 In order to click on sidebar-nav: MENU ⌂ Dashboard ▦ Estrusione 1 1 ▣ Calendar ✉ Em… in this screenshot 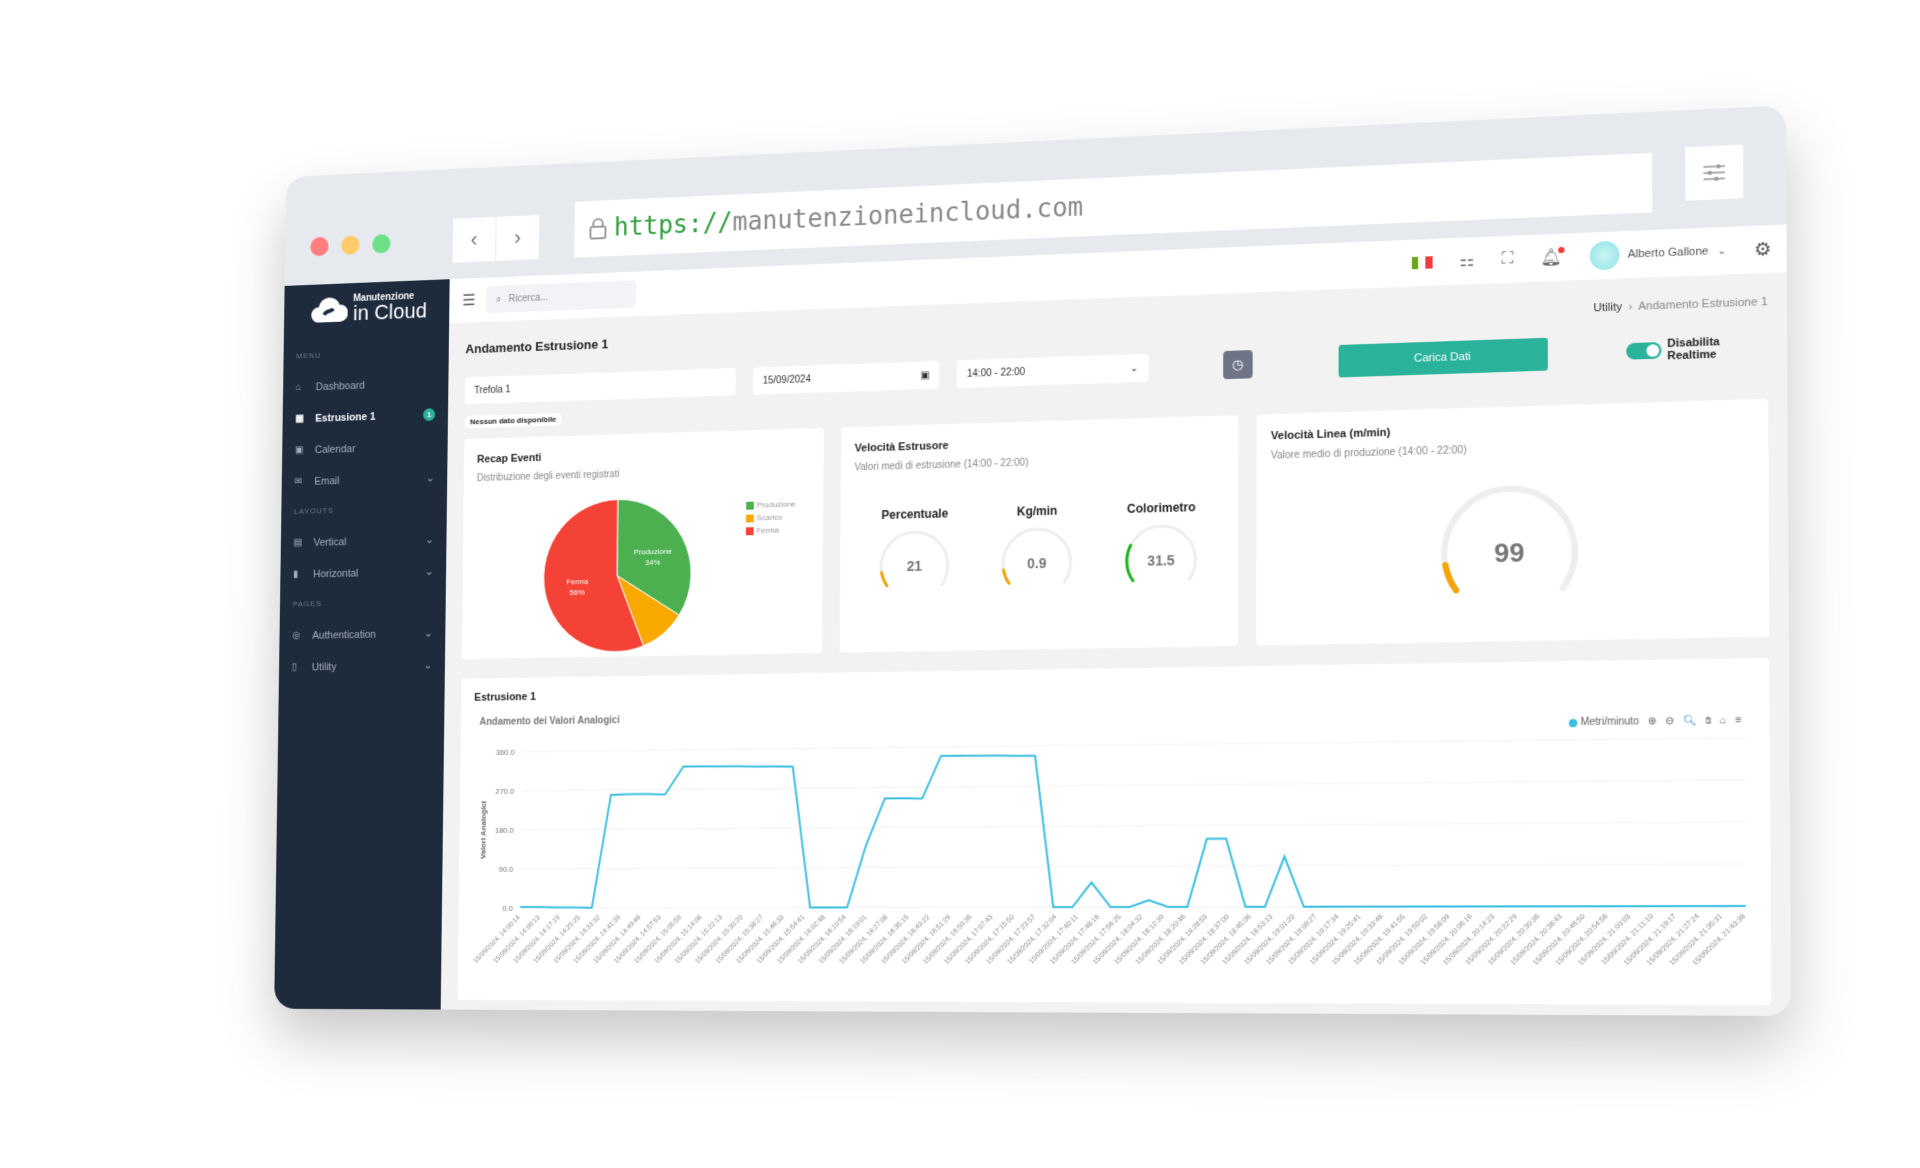, I will do `click(364, 514)`.